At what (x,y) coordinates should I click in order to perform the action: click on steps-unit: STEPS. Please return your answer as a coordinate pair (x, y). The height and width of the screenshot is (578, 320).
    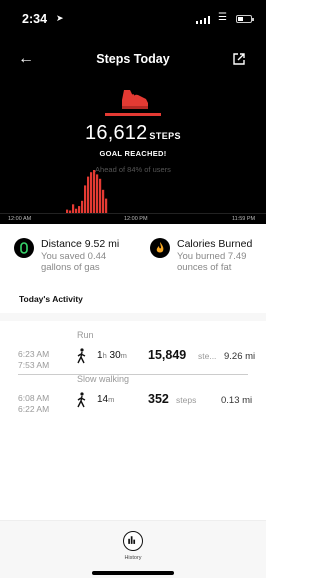
    Looking at the image, I should click on (165, 136).